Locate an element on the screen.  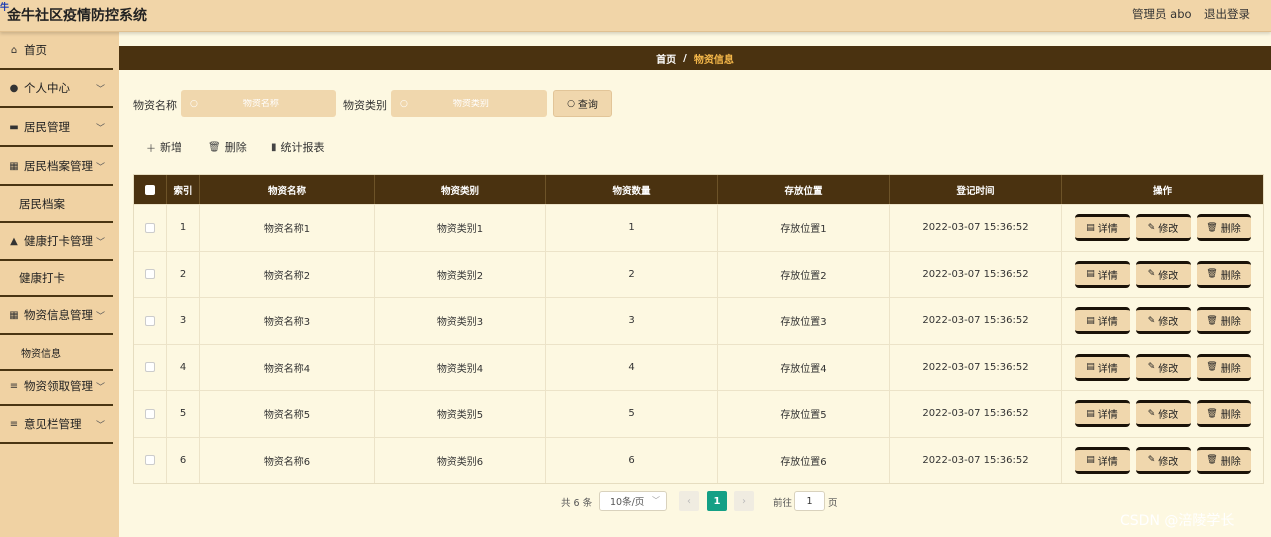
column-header: 存放位置 is located at coordinates (804, 189).